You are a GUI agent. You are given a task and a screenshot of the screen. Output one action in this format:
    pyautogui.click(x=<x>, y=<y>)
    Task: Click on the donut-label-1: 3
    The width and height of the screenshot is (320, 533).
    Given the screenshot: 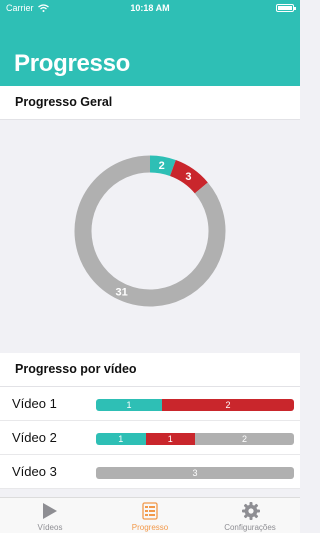 What is the action you would take?
    pyautogui.click(x=188, y=177)
    